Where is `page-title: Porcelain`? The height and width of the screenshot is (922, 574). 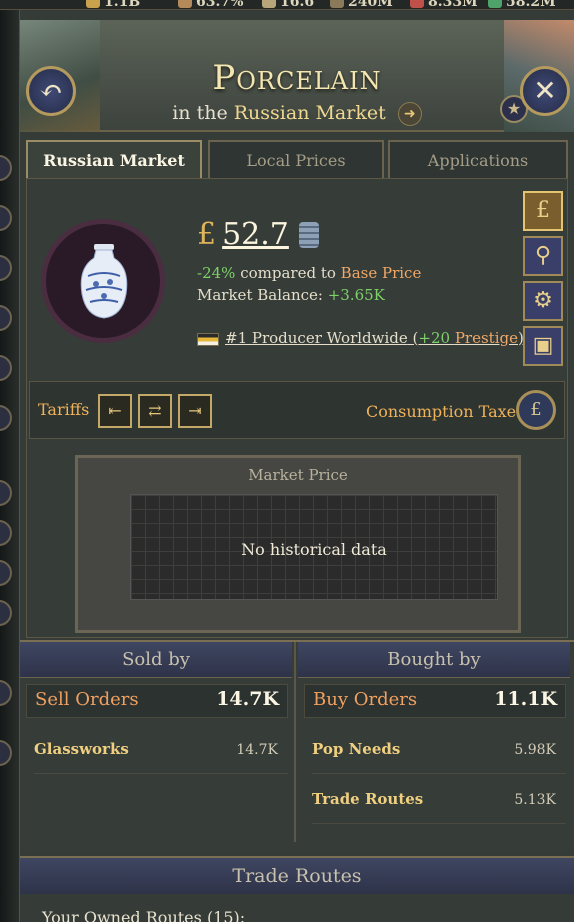 page-title: Porcelain is located at coordinates (297, 78).